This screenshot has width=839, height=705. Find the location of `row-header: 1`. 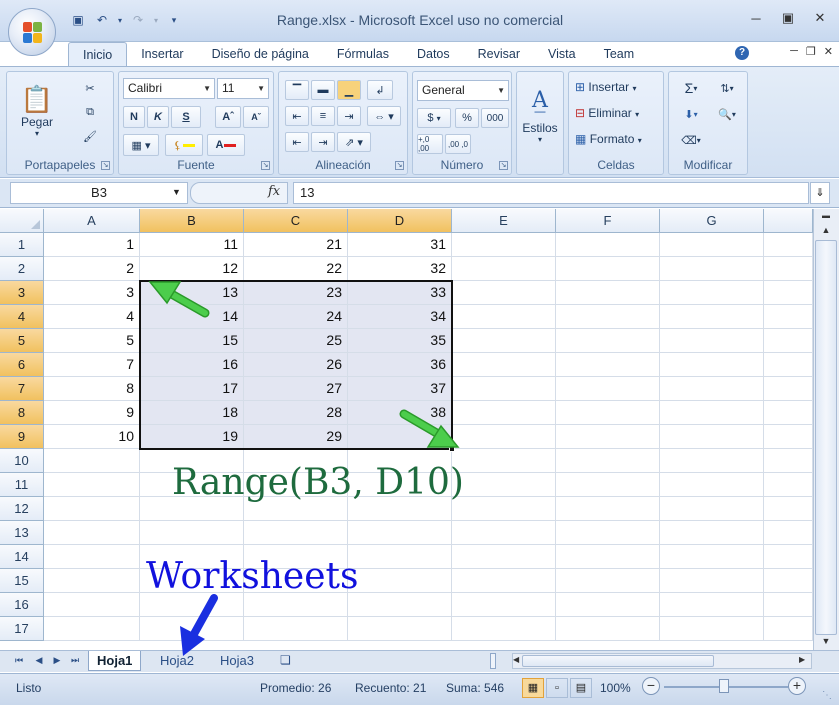

row-header: 1 is located at coordinates (22, 245).